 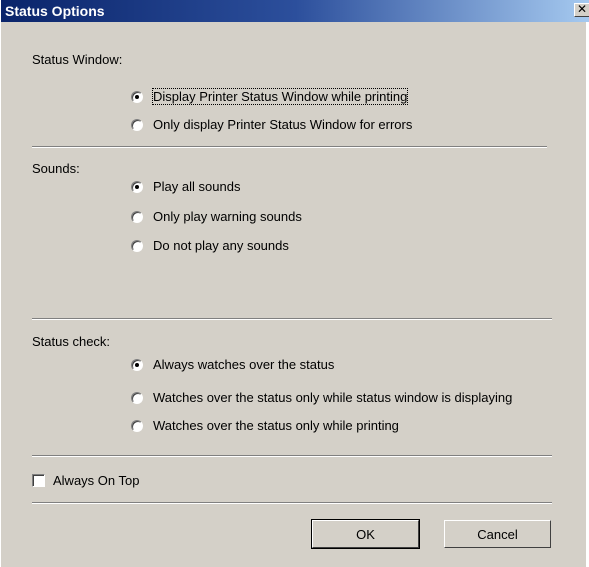 What do you see at coordinates (295, 11) in the screenshot?
I see `title-bar: Status Options ✕` at bounding box center [295, 11].